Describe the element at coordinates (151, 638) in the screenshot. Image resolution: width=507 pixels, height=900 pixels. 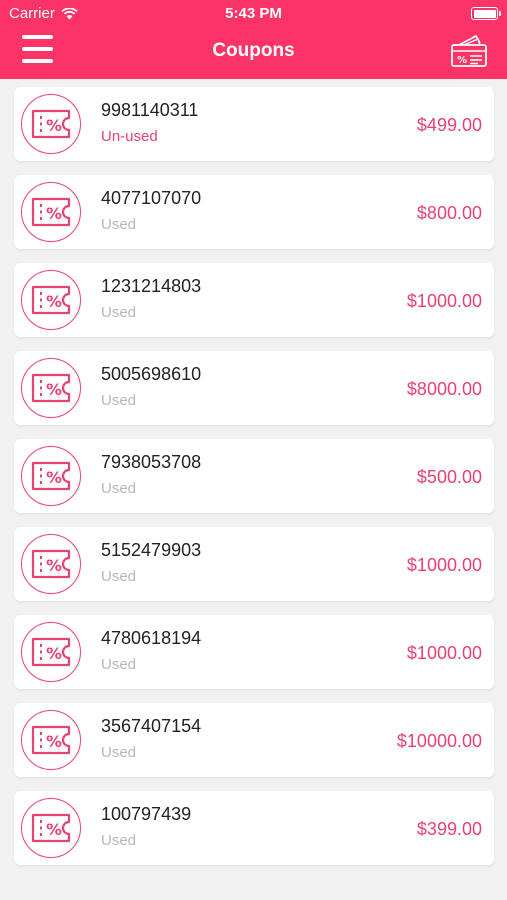
I see `coupon-code: 4780618194` at that location.